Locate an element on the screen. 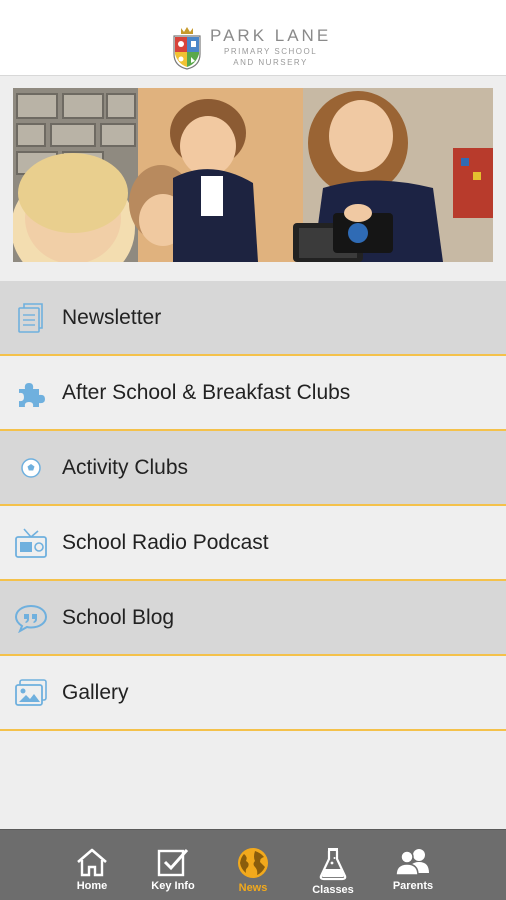  puzzle-icon is located at coordinates (31, 393).